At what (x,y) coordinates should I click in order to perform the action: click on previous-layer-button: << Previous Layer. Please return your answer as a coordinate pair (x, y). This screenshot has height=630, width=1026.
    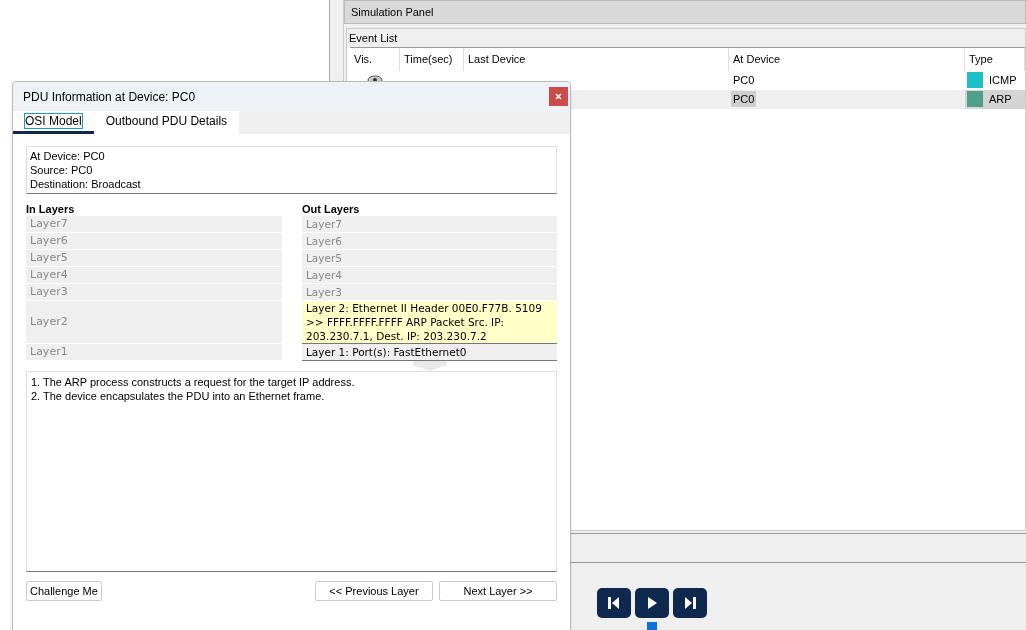
    Looking at the image, I should click on (374, 591).